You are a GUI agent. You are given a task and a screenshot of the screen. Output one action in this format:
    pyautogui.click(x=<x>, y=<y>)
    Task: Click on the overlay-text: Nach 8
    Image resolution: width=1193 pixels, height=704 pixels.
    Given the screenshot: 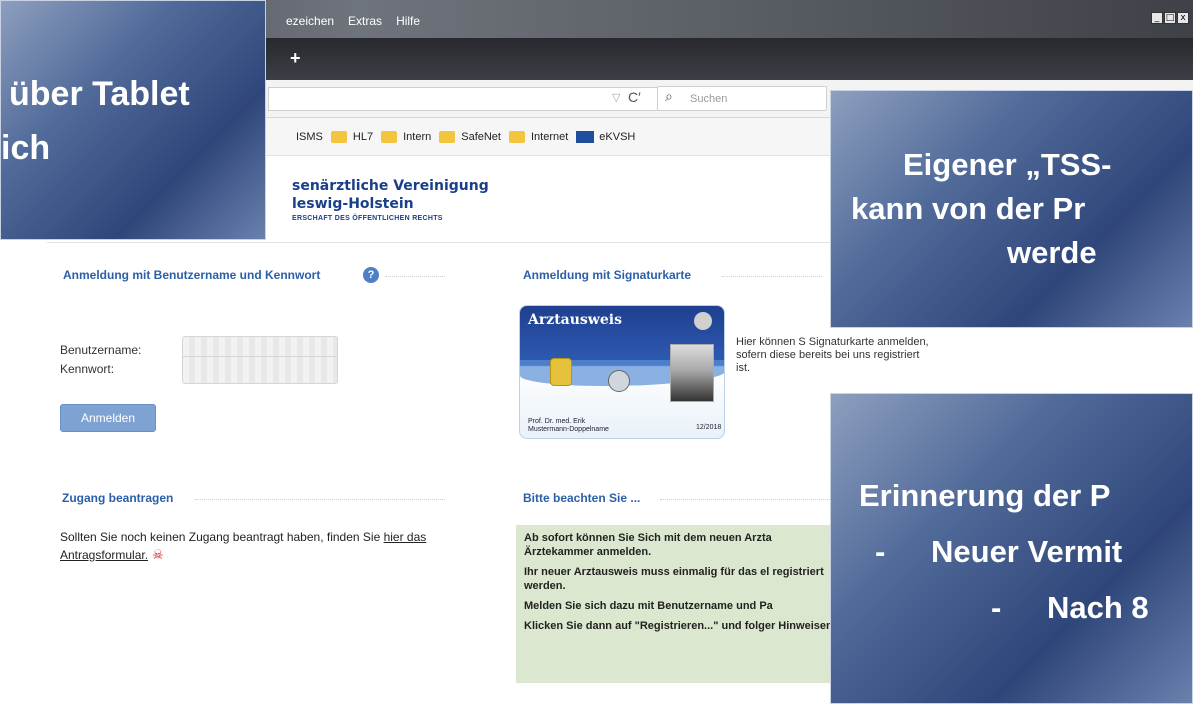 What is the action you would take?
    pyautogui.click(x=1098, y=607)
    